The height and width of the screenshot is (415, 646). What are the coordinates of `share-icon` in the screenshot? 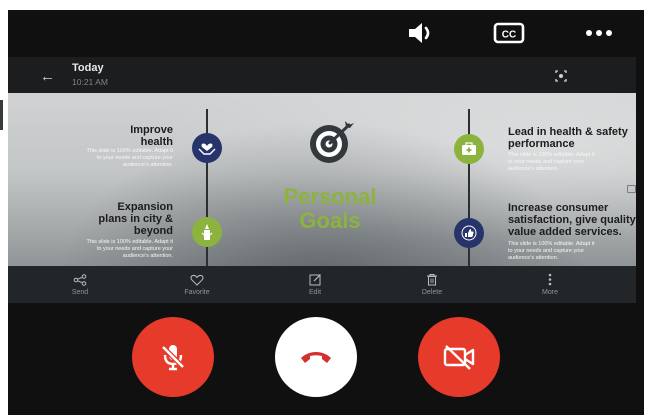 It's located at (80, 279).